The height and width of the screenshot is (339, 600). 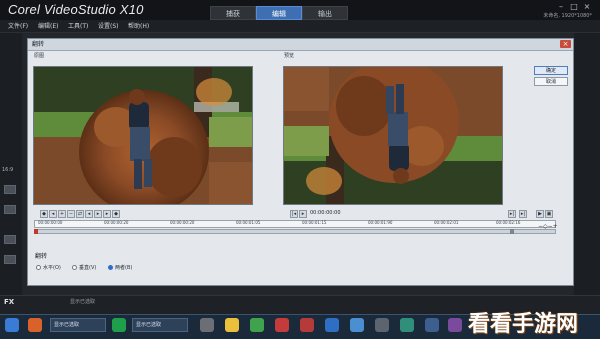 What do you see at coordinates (62, 214) in the screenshot?
I see `keyframe-add-icon: +` at bounding box center [62, 214].